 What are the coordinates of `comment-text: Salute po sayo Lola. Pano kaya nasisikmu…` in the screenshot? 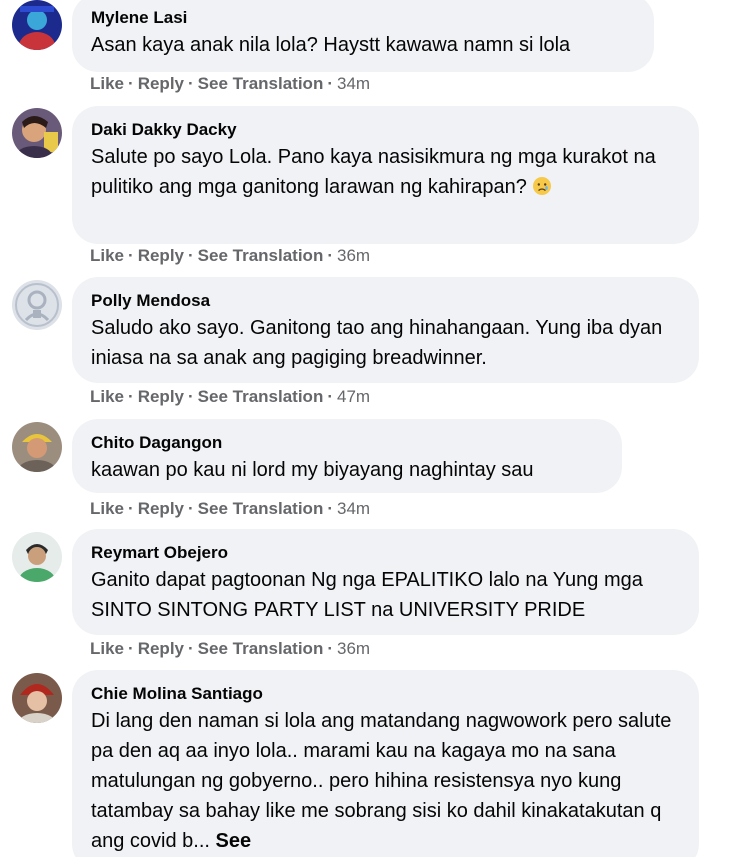 It's located at (385, 172).